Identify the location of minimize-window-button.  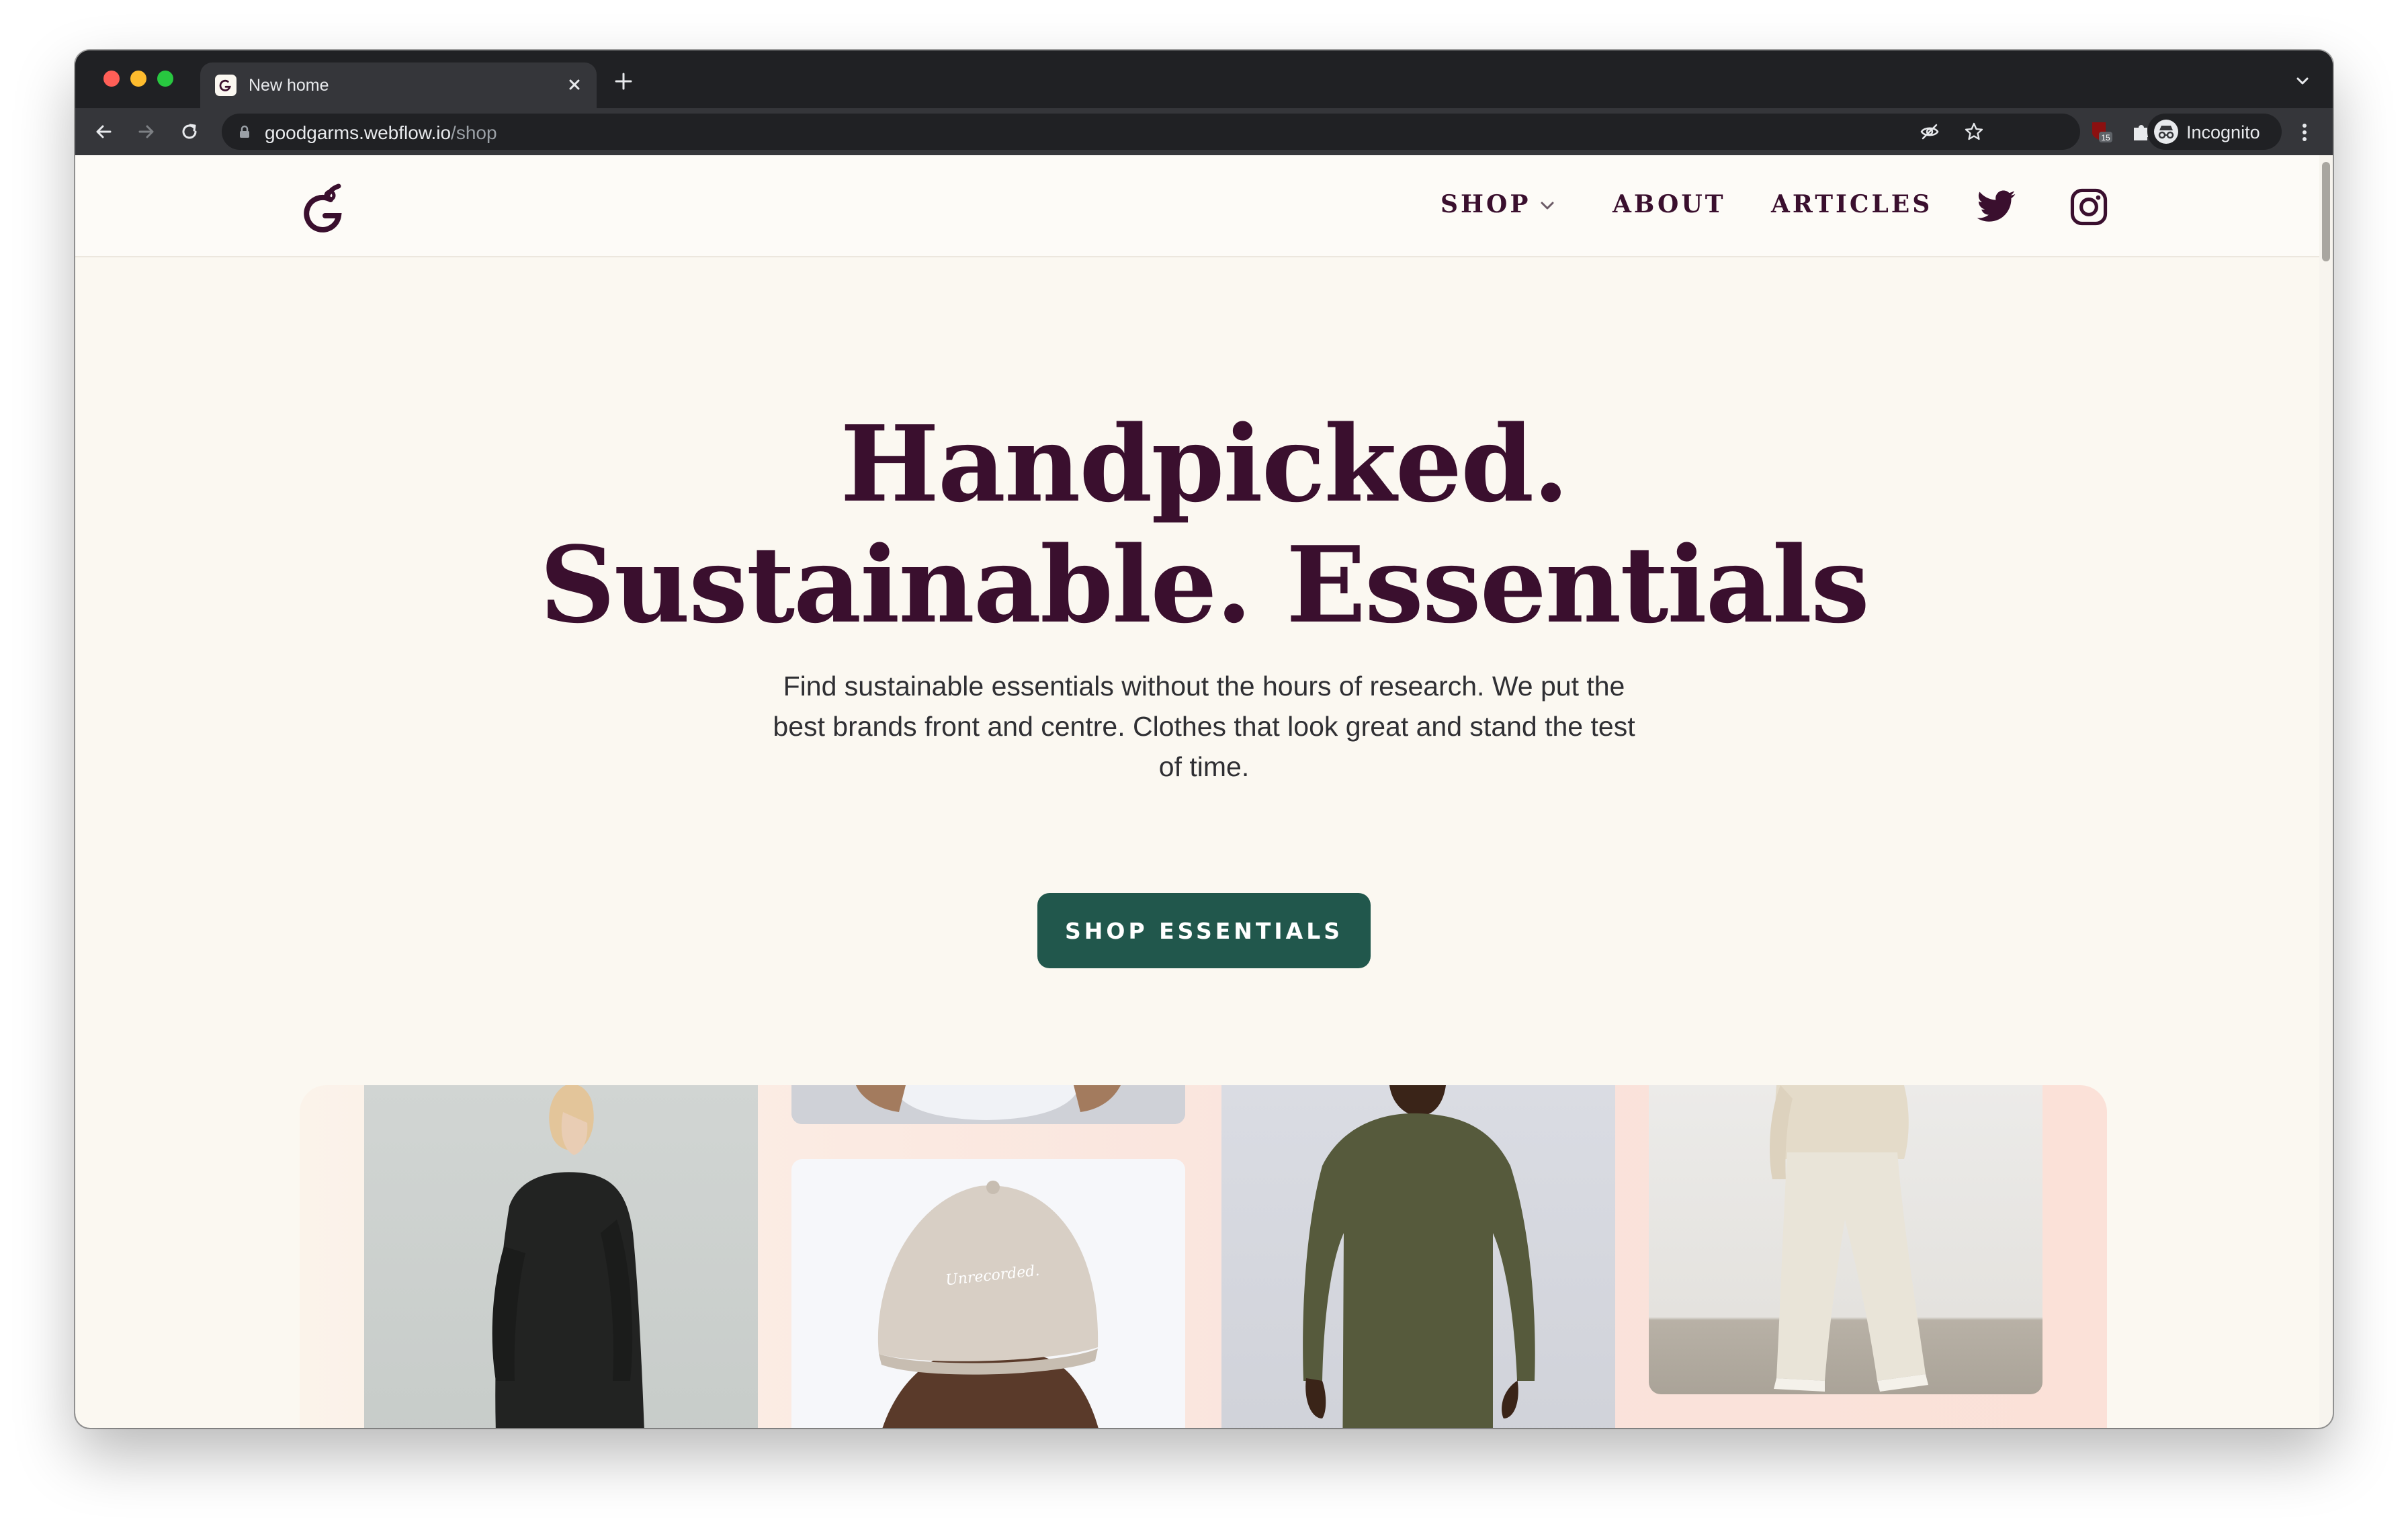
(138, 79).